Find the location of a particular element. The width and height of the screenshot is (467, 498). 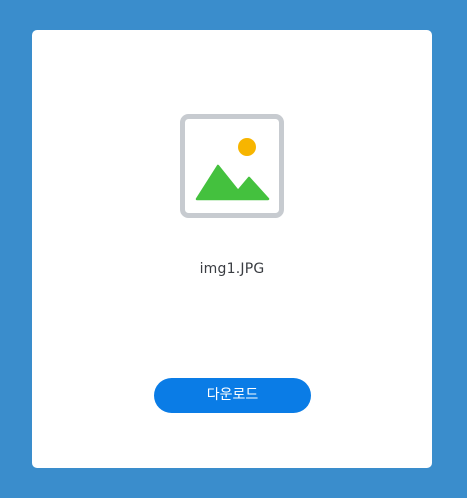

download-button: 다운로드 is located at coordinates (232, 395).